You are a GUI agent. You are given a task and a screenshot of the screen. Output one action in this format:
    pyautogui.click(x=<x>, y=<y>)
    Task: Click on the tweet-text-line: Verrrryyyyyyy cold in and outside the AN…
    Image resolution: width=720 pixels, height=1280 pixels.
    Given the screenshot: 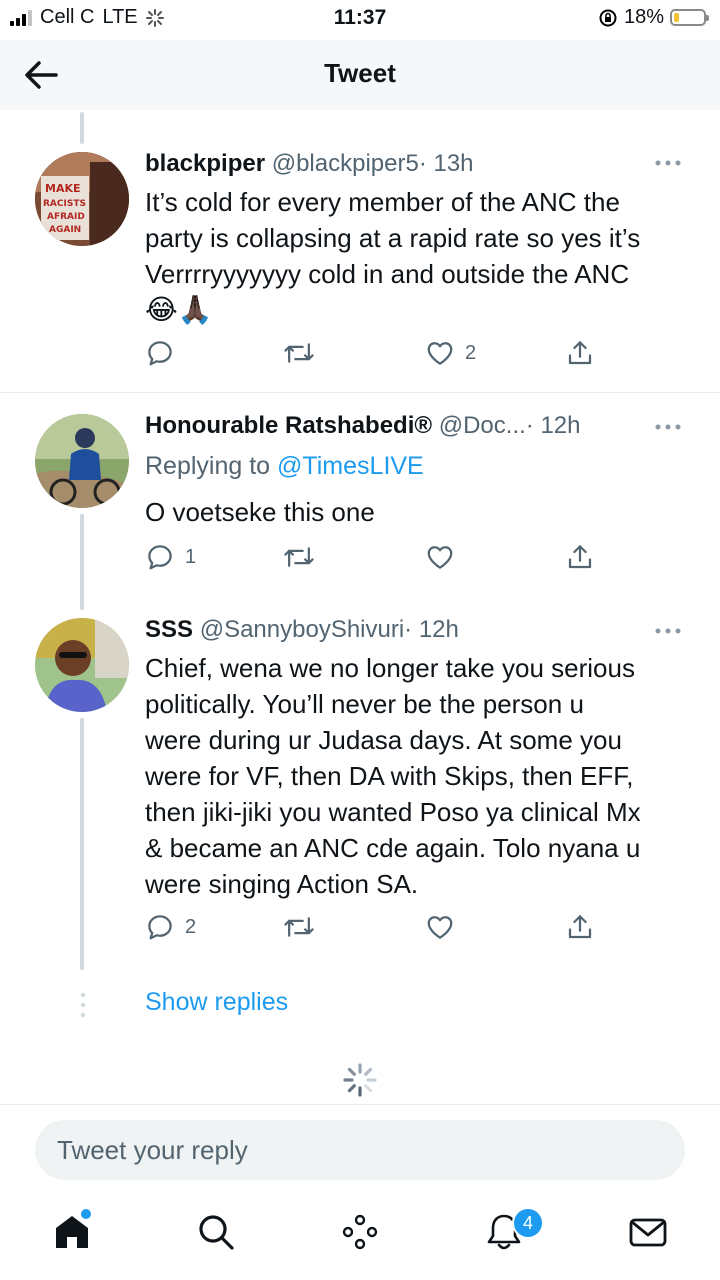 What is the action you would take?
    pyautogui.click(x=387, y=274)
    